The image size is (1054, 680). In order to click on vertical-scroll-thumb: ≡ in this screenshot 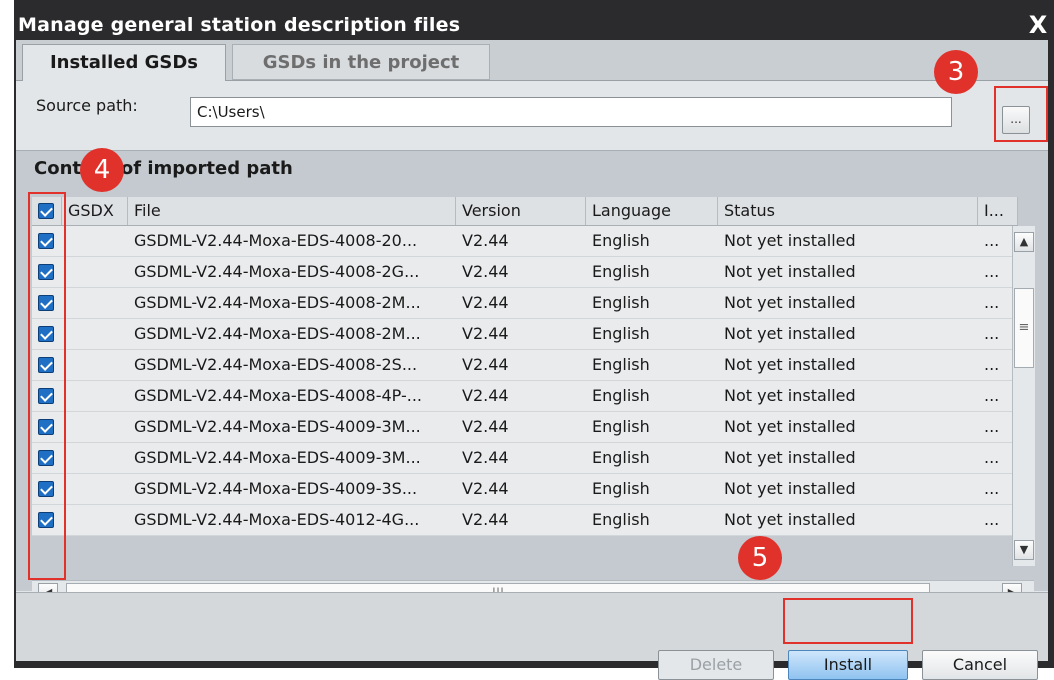, I will do `click(1024, 328)`.